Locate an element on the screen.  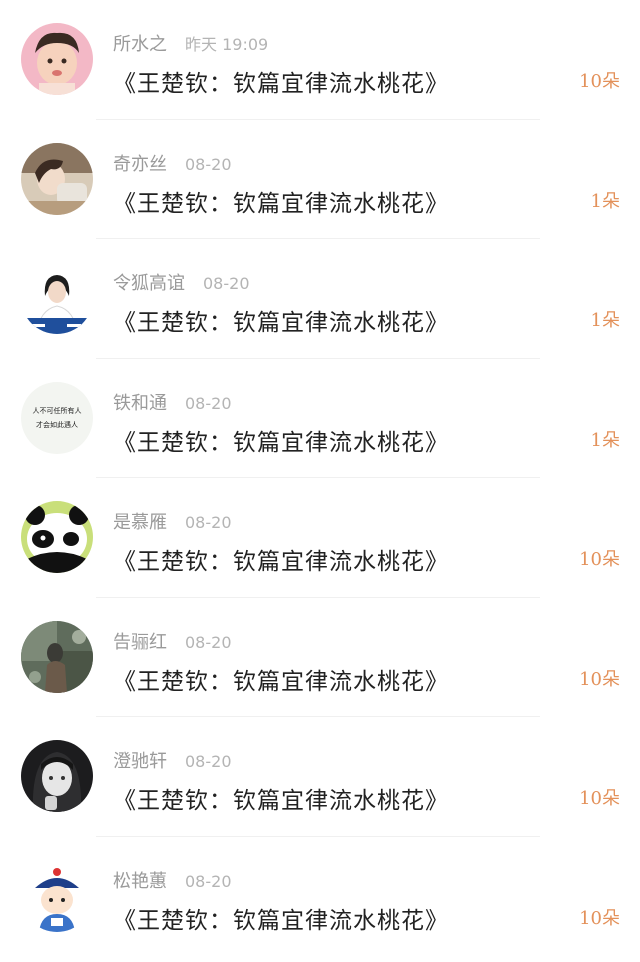
list-item: 告骊红 08-20 《王楚钦：钦篇宜律流水桃花》 10朵 is located at coordinates (320, 658).